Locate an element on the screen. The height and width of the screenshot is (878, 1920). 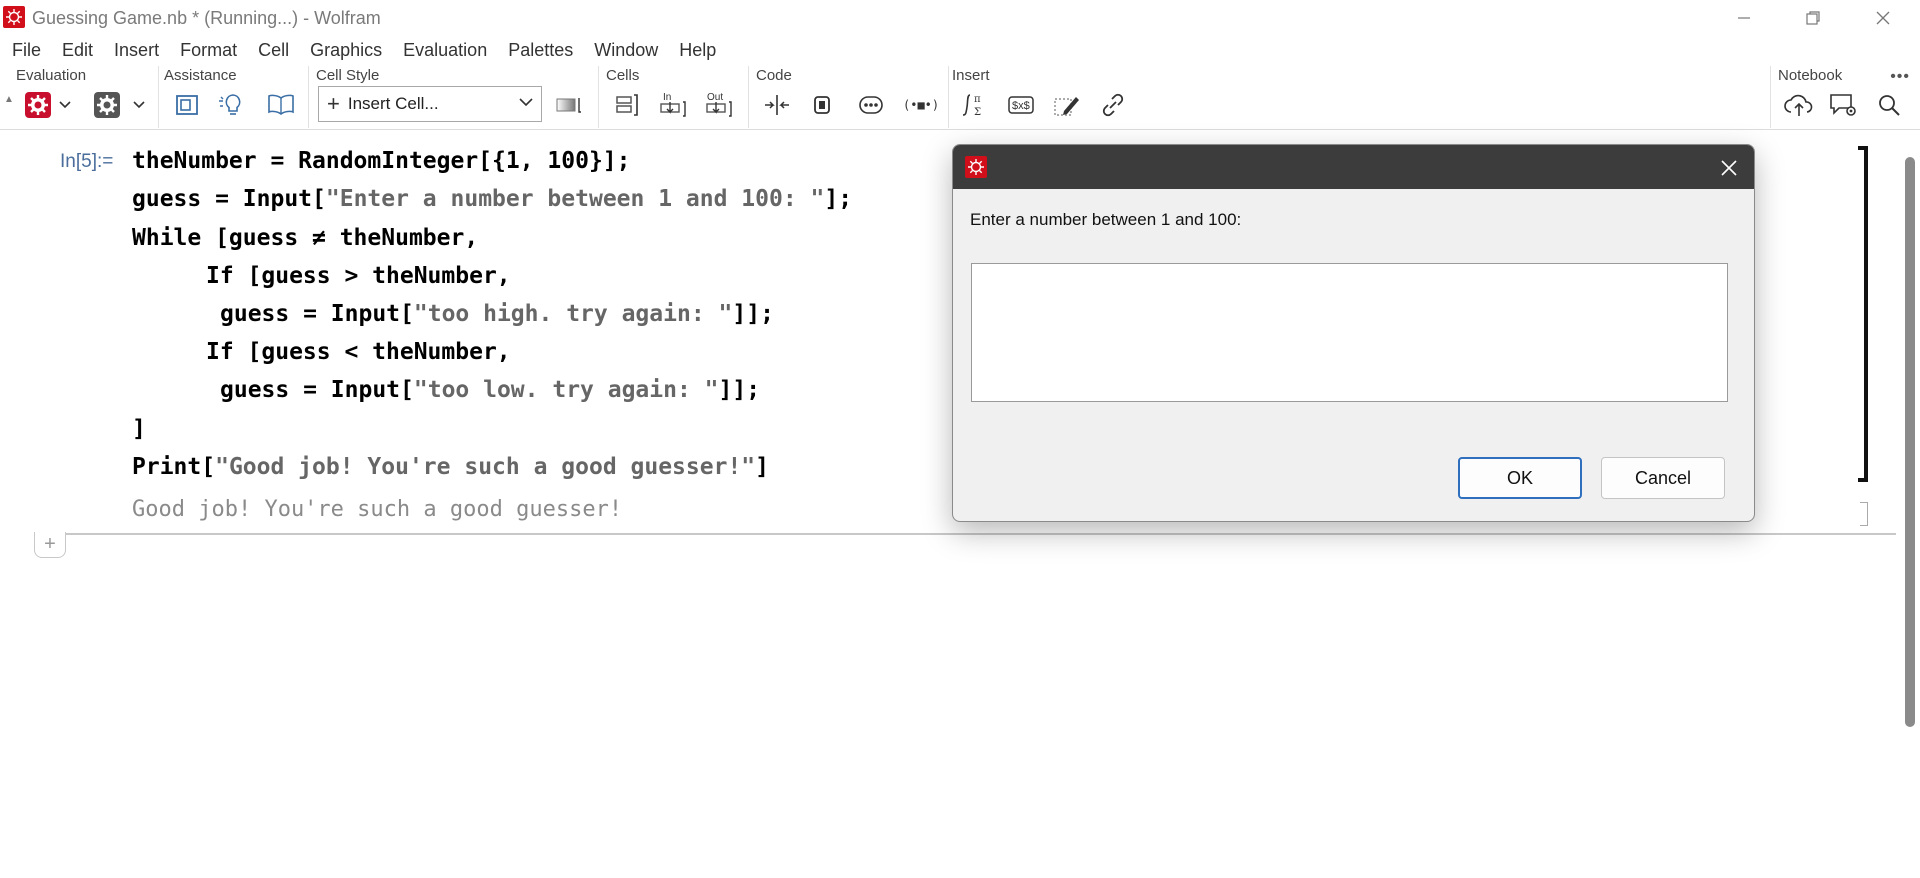
input-cell-icon: In is located at coordinates (673, 104).